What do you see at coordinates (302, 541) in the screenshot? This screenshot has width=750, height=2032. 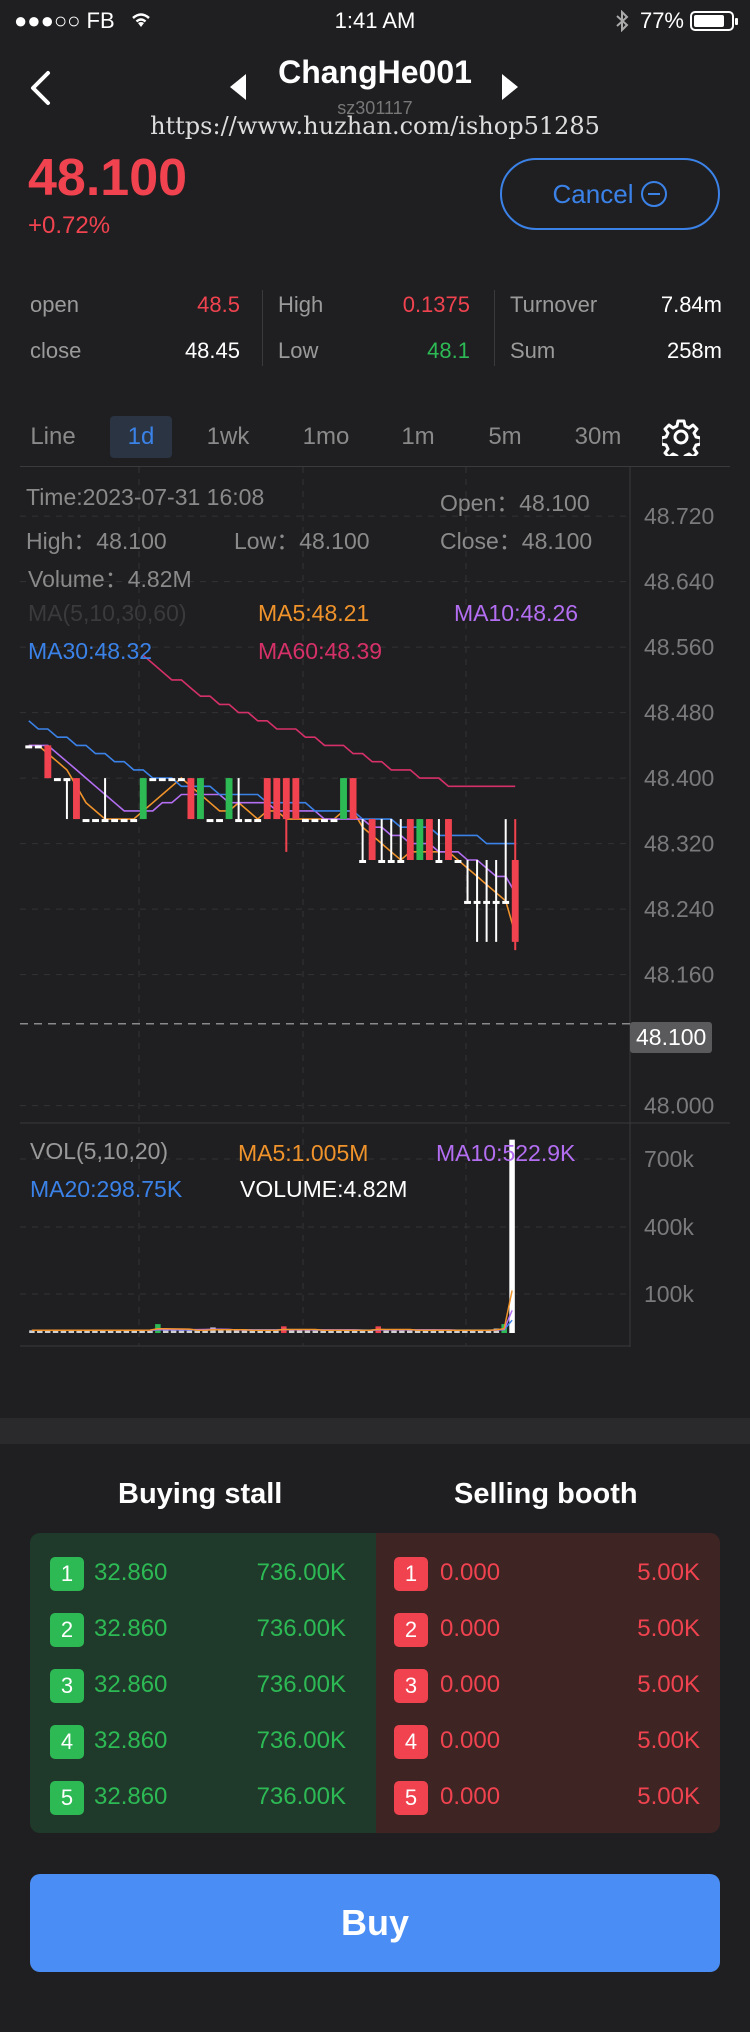 I see `info-low: Low：48.100` at bounding box center [302, 541].